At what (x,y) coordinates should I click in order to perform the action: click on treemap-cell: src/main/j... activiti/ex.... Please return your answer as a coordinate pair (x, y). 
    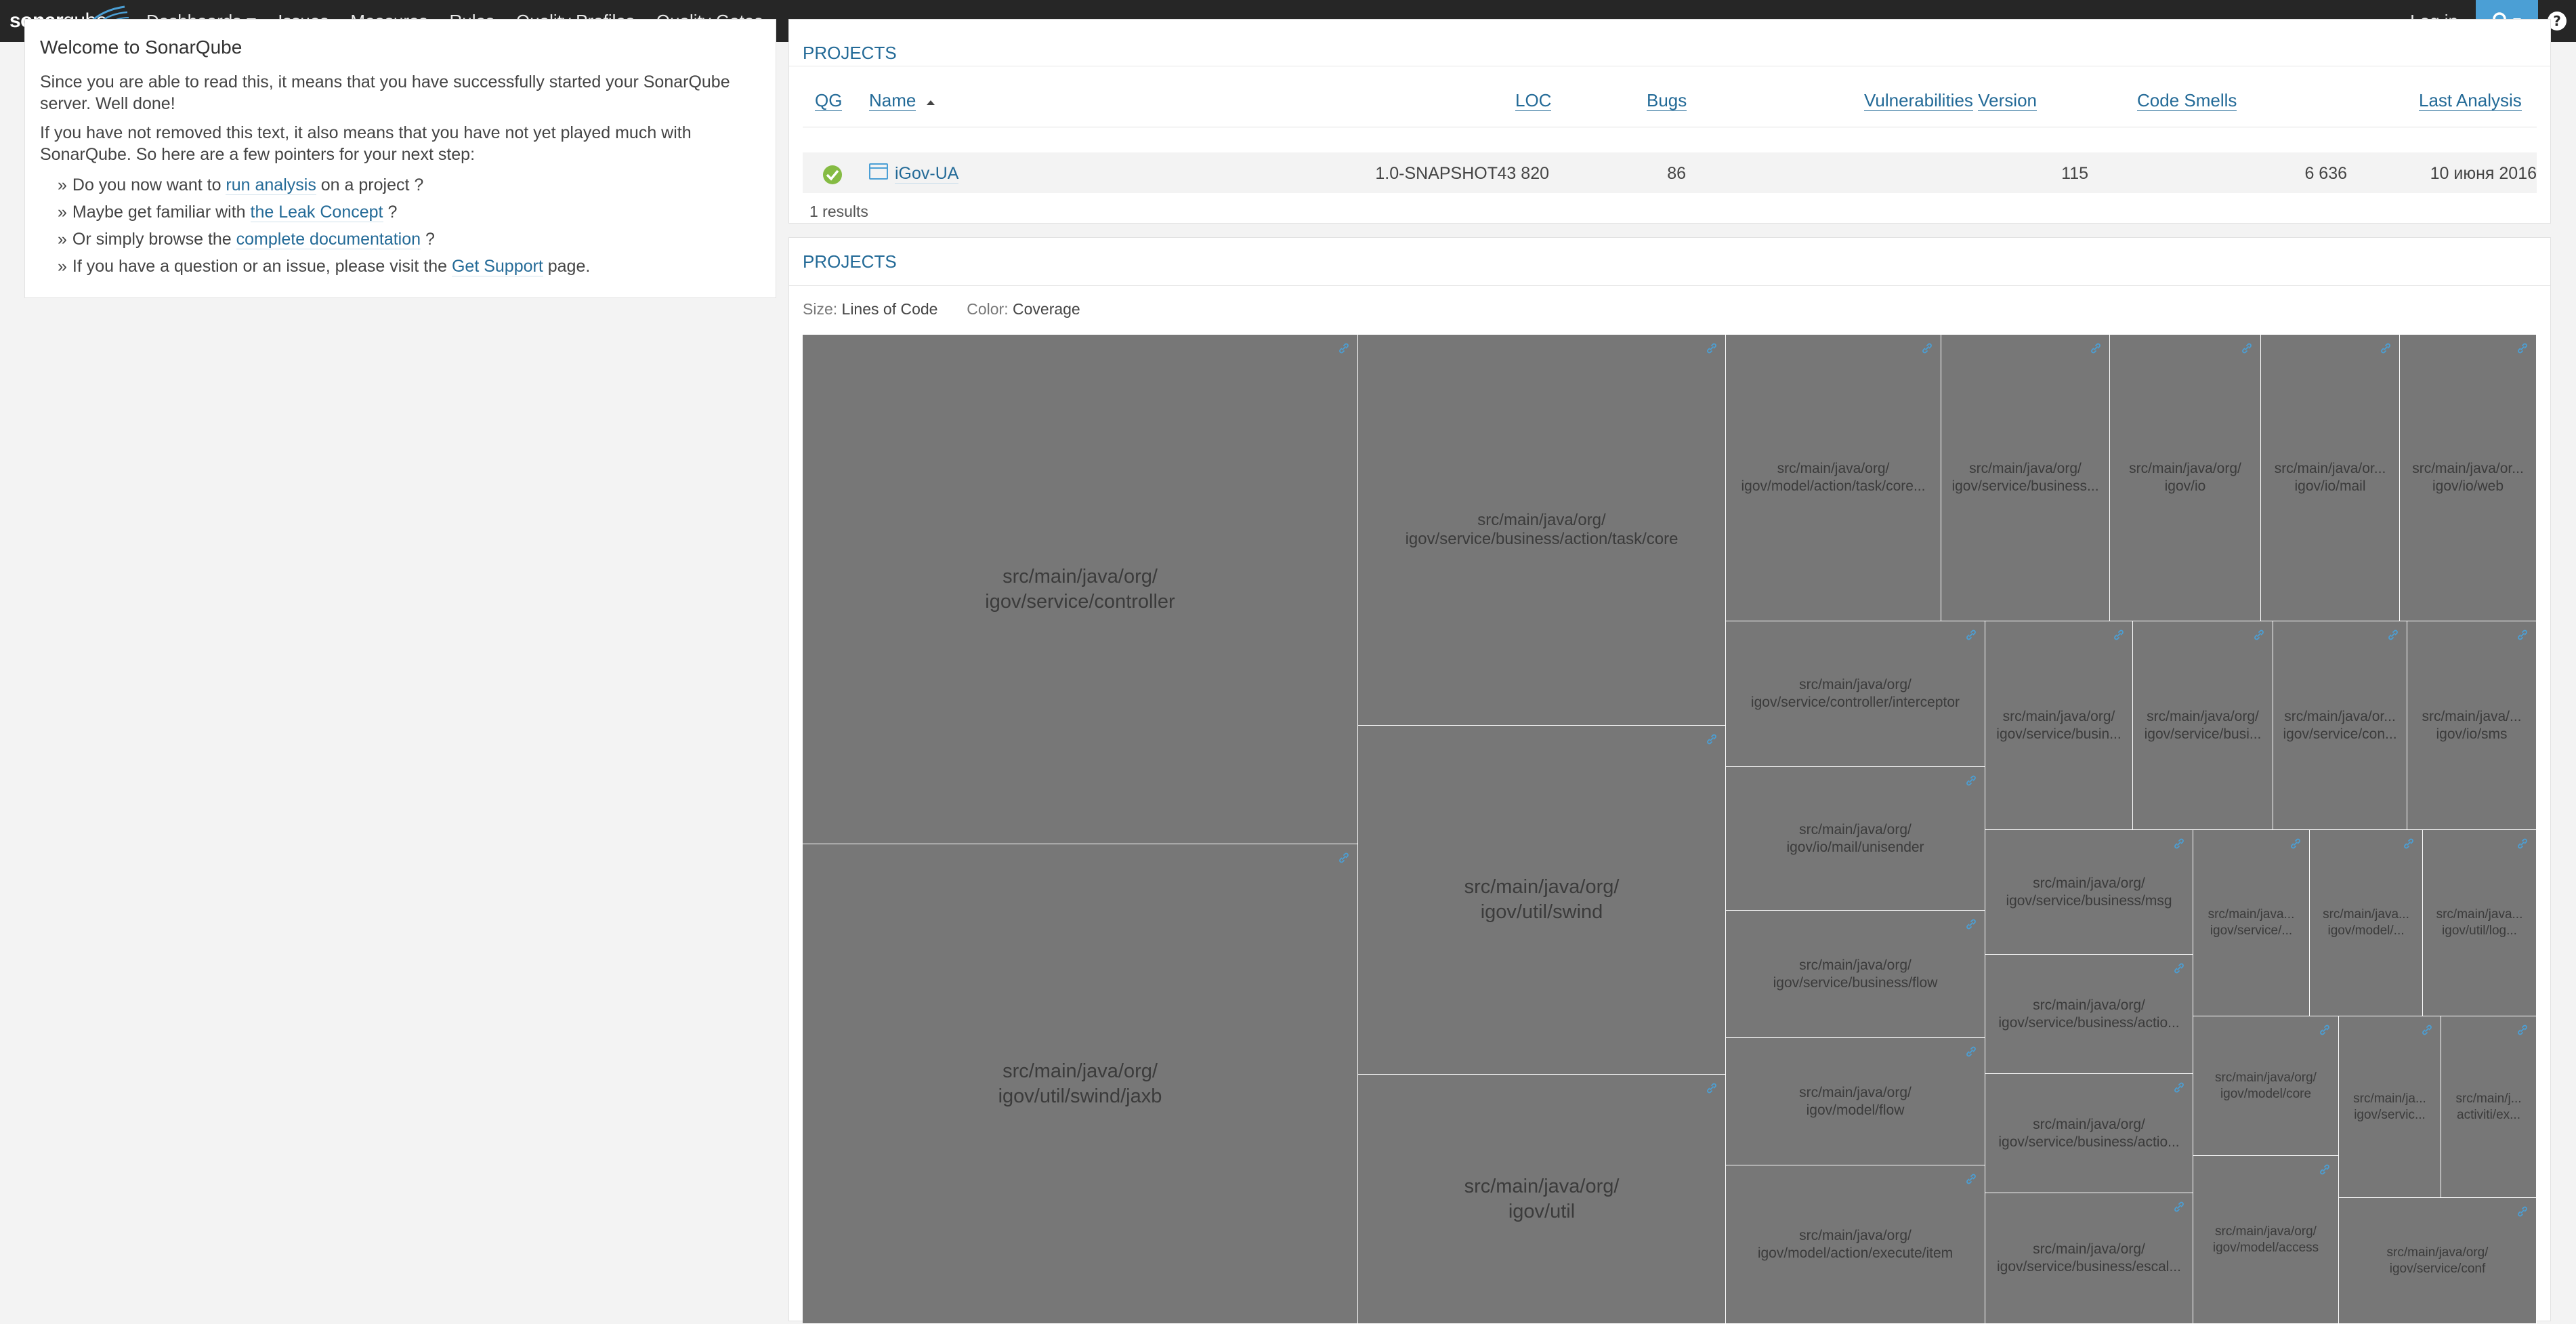
    Looking at the image, I should click on (2489, 1107).